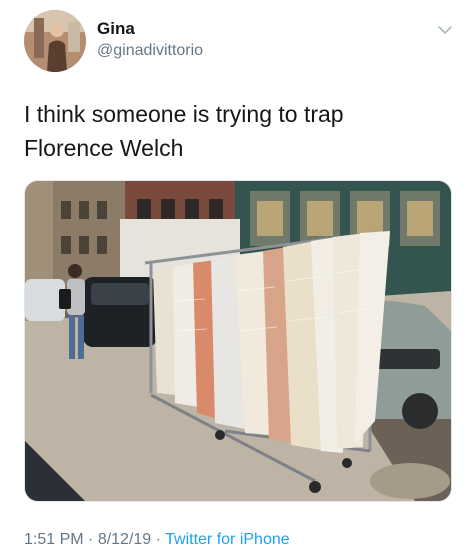 This screenshot has width=474, height=559. Describe the element at coordinates (150, 51) in the screenshot. I see `author-handle: @ginadivittorio` at that location.